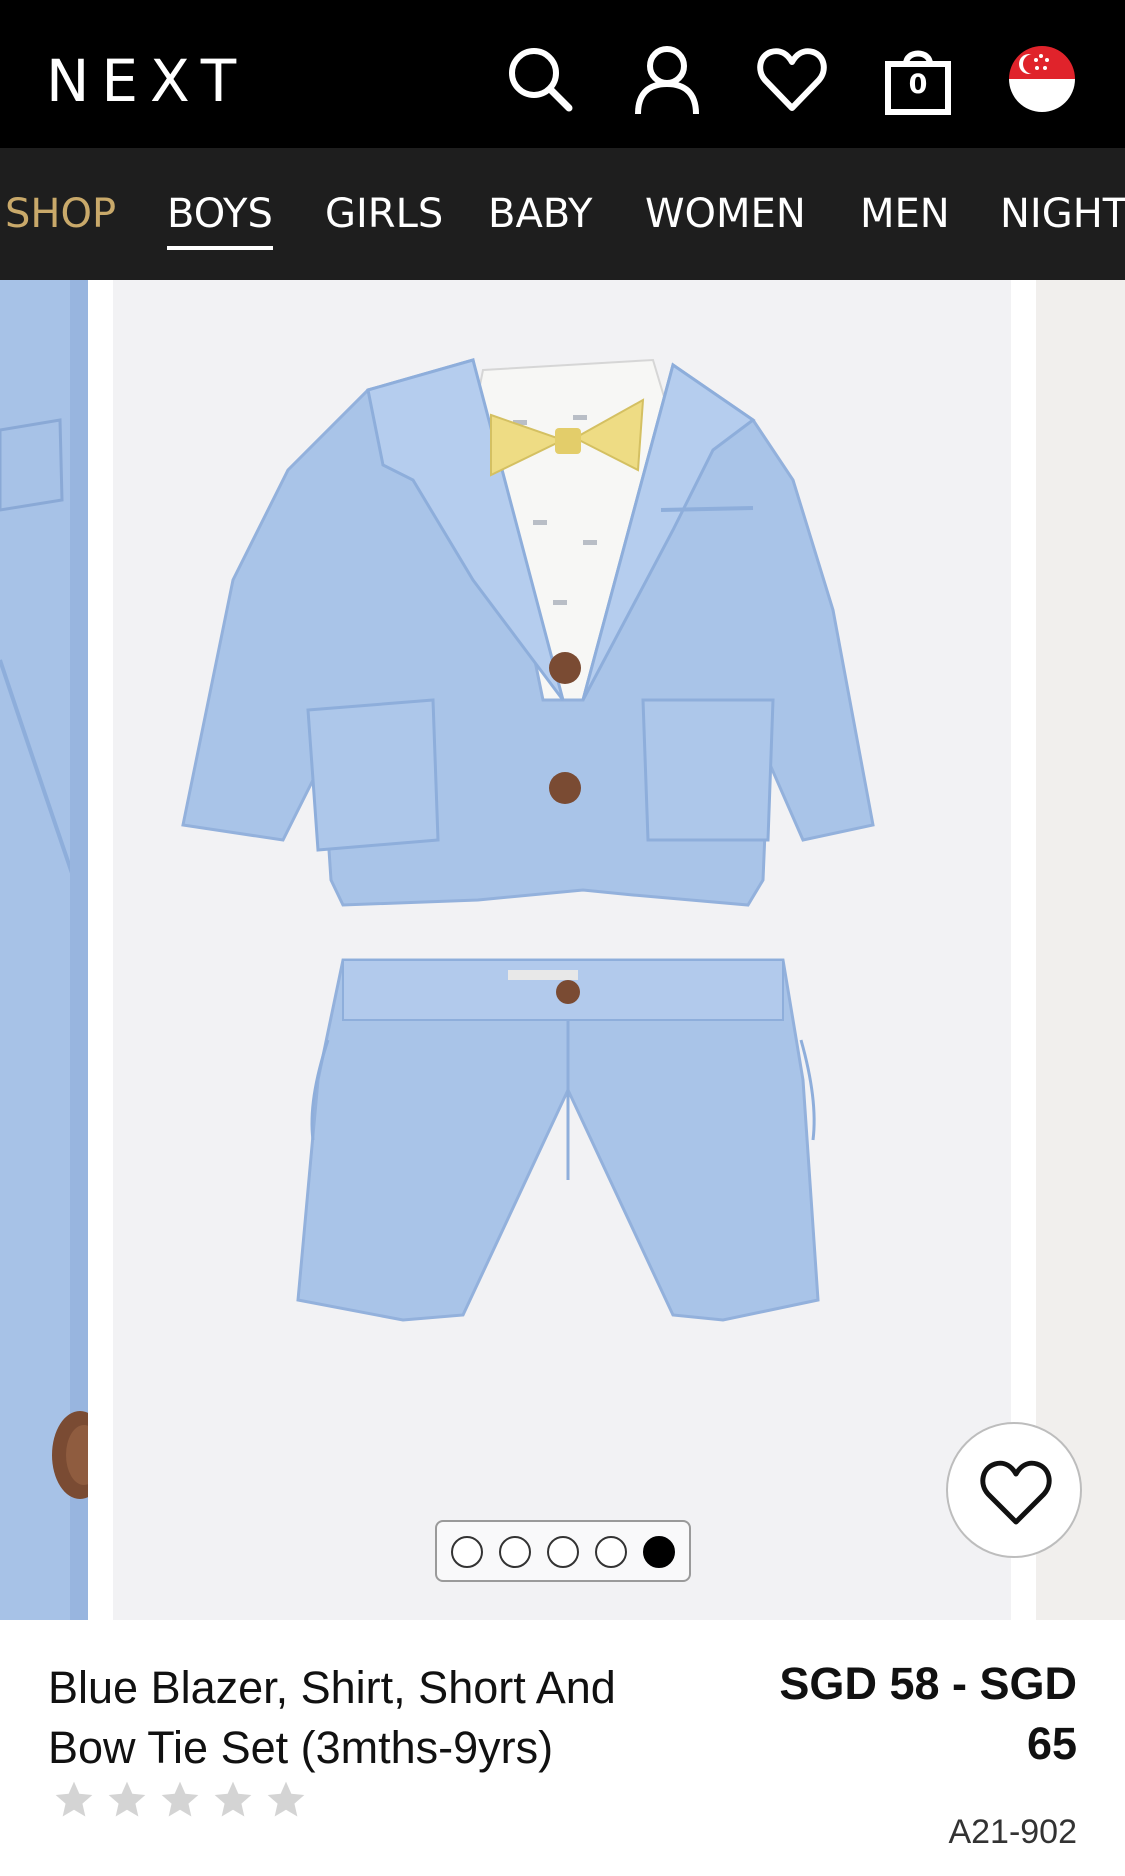  Describe the element at coordinates (1042, 79) in the screenshot. I see `country-flag-icon` at that location.